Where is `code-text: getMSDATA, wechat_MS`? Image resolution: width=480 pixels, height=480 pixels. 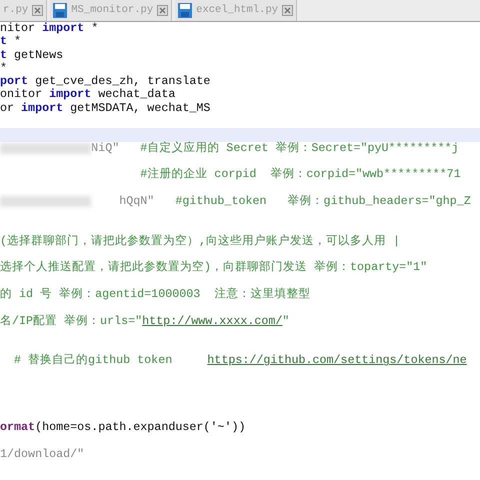 code-text: getMSDATA, wechat_MS is located at coordinates (139, 109).